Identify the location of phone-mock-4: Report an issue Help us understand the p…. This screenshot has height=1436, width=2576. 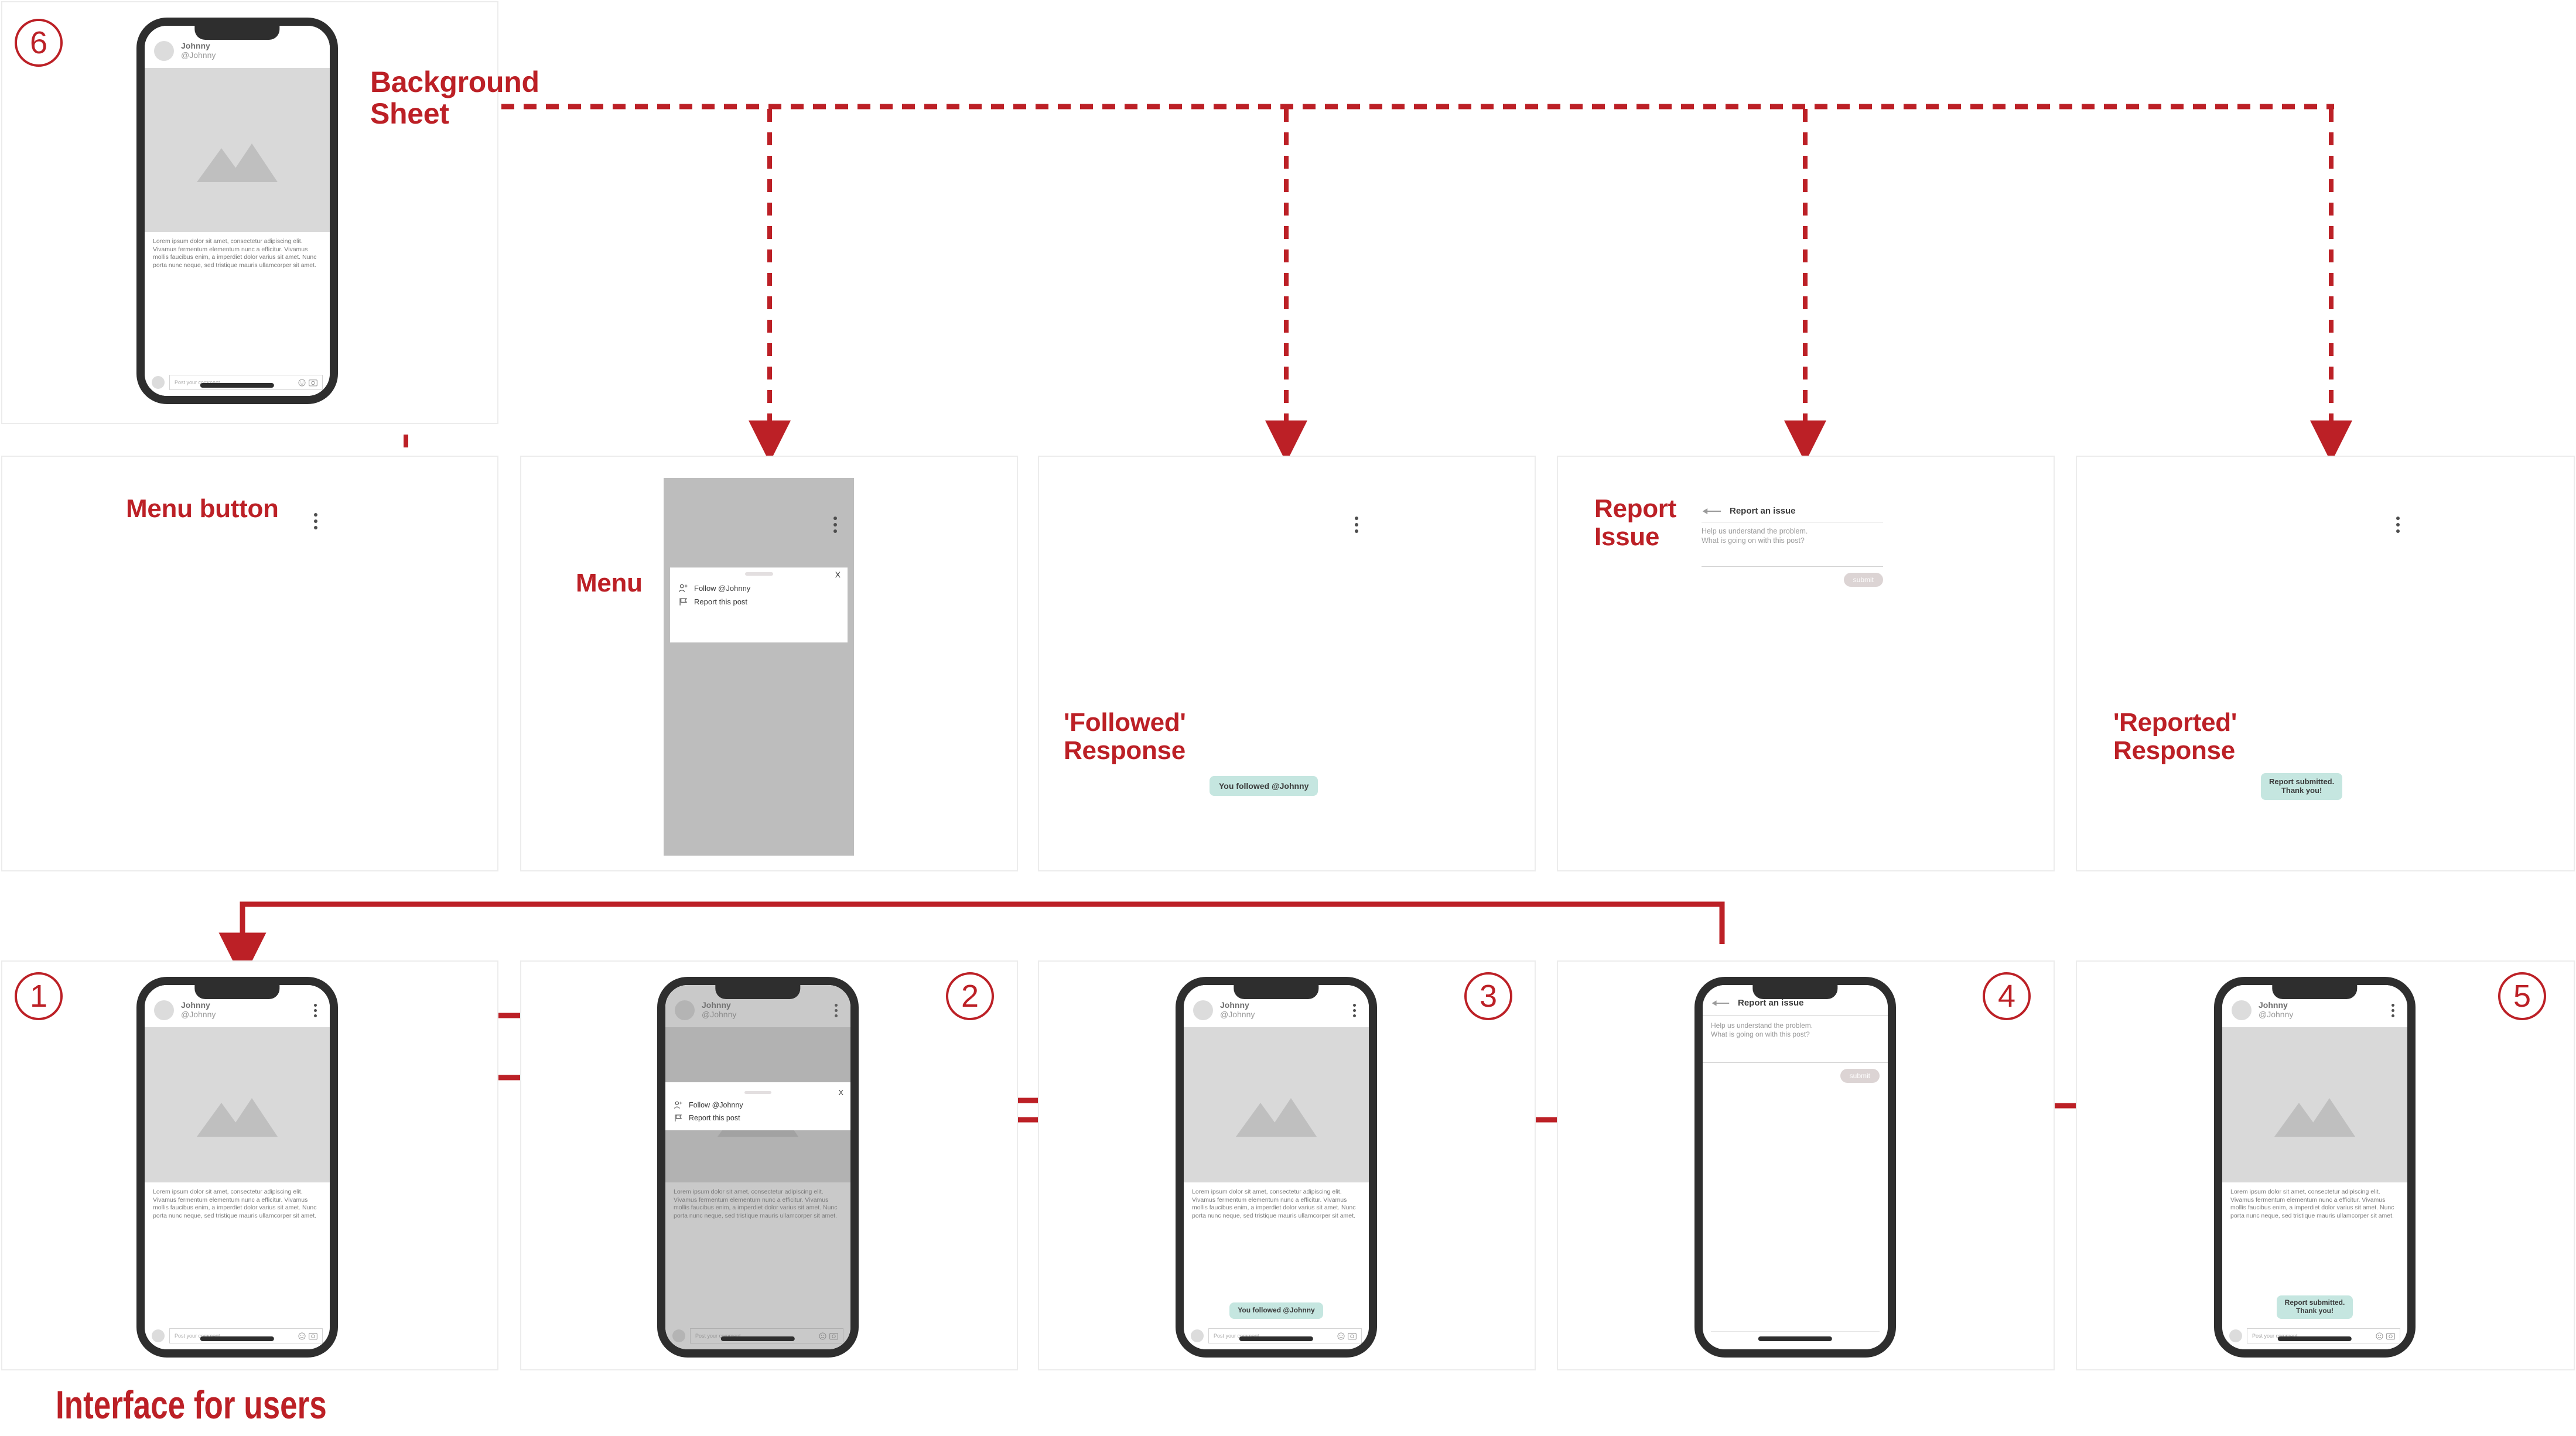
(1795, 1167).